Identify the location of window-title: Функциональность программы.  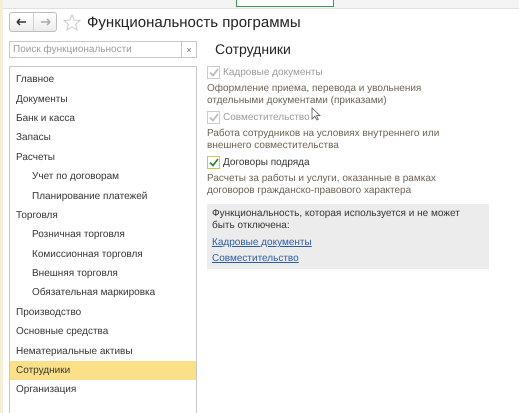
(194, 22).